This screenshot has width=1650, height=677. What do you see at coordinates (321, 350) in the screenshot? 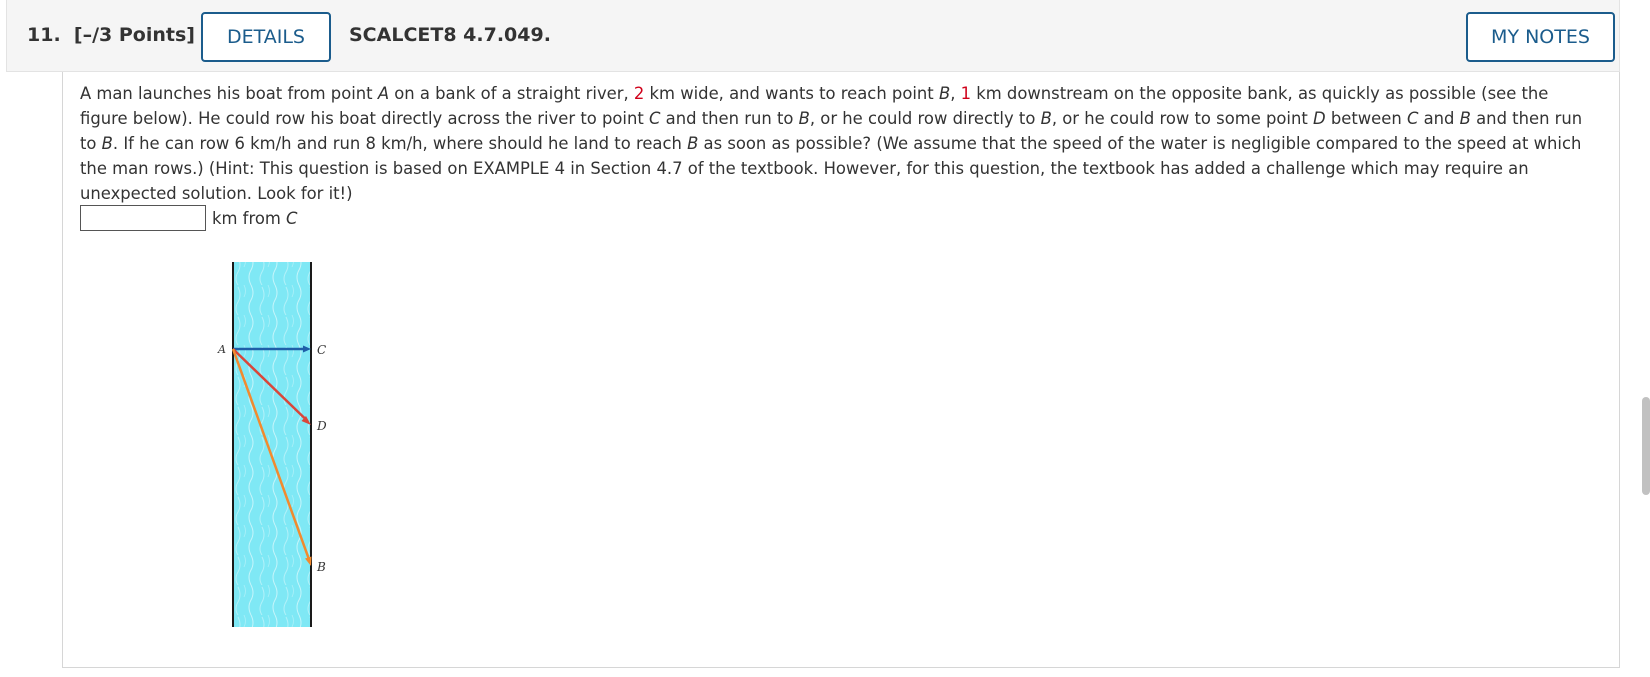
I see `figure-label-c: C` at bounding box center [321, 350].